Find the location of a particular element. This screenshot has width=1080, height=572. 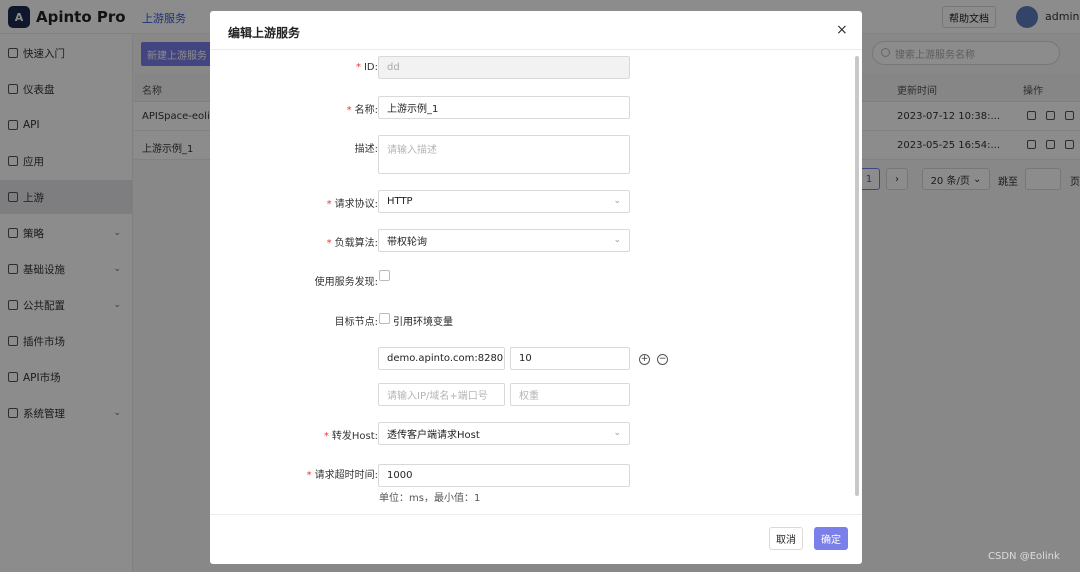

timeout-label-text: 请求超时时间: is located at coordinates (346, 475).